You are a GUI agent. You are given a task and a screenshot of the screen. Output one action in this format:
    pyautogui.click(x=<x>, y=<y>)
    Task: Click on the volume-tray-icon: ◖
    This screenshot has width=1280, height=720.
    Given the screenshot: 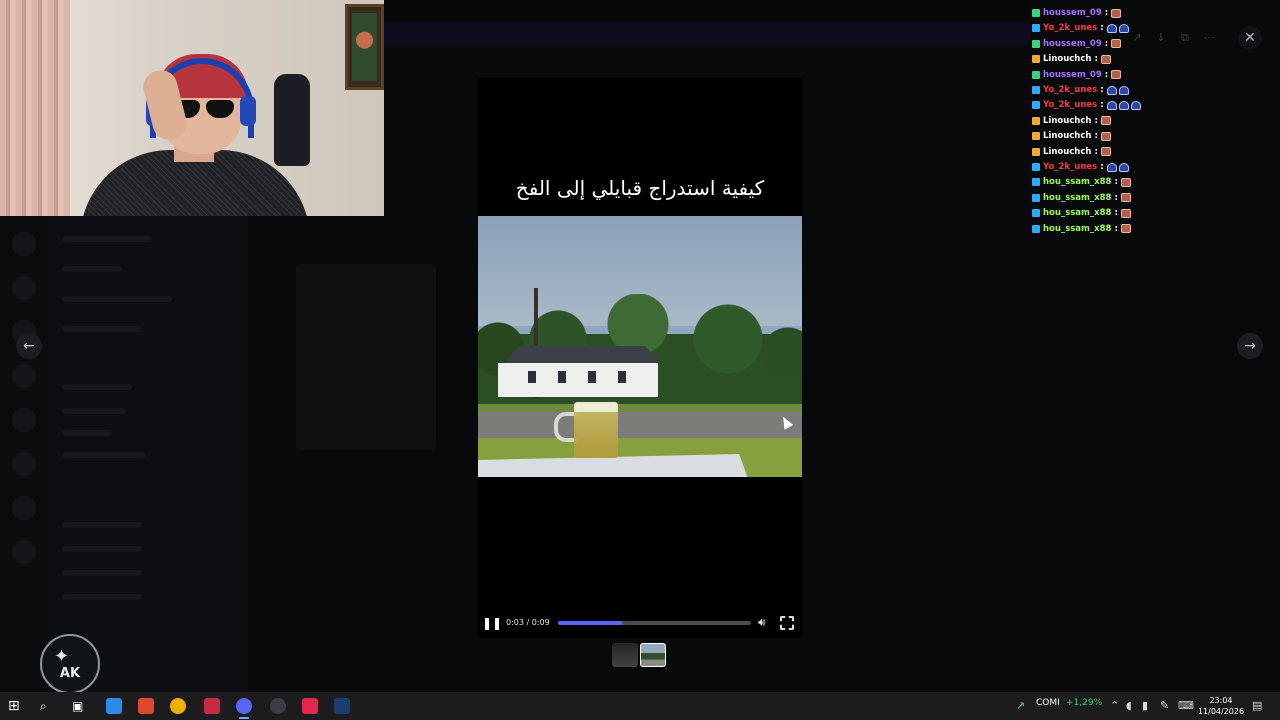 What is the action you would take?
    pyautogui.click(x=1129, y=706)
    